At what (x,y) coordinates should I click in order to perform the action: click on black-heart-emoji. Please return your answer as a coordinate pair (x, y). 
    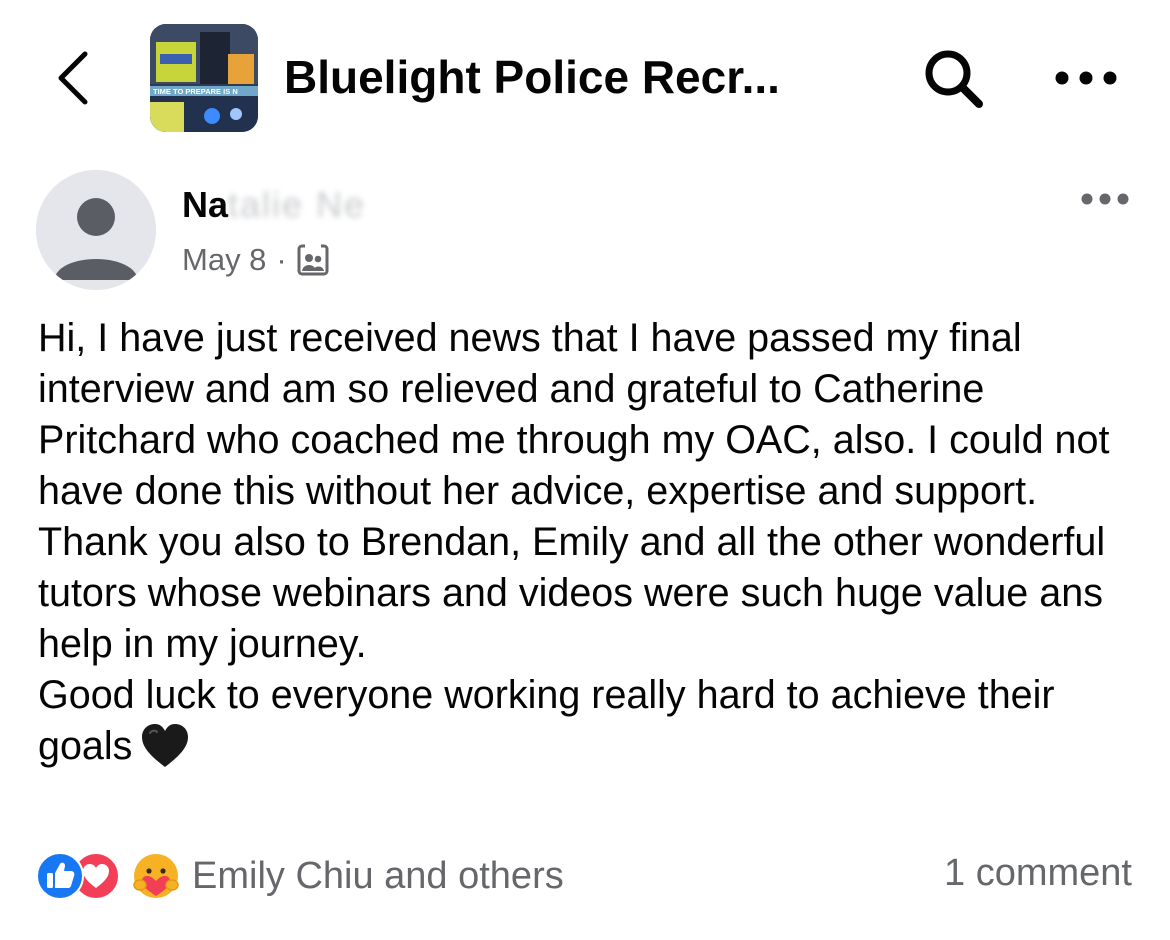
    Looking at the image, I should click on (165, 752).